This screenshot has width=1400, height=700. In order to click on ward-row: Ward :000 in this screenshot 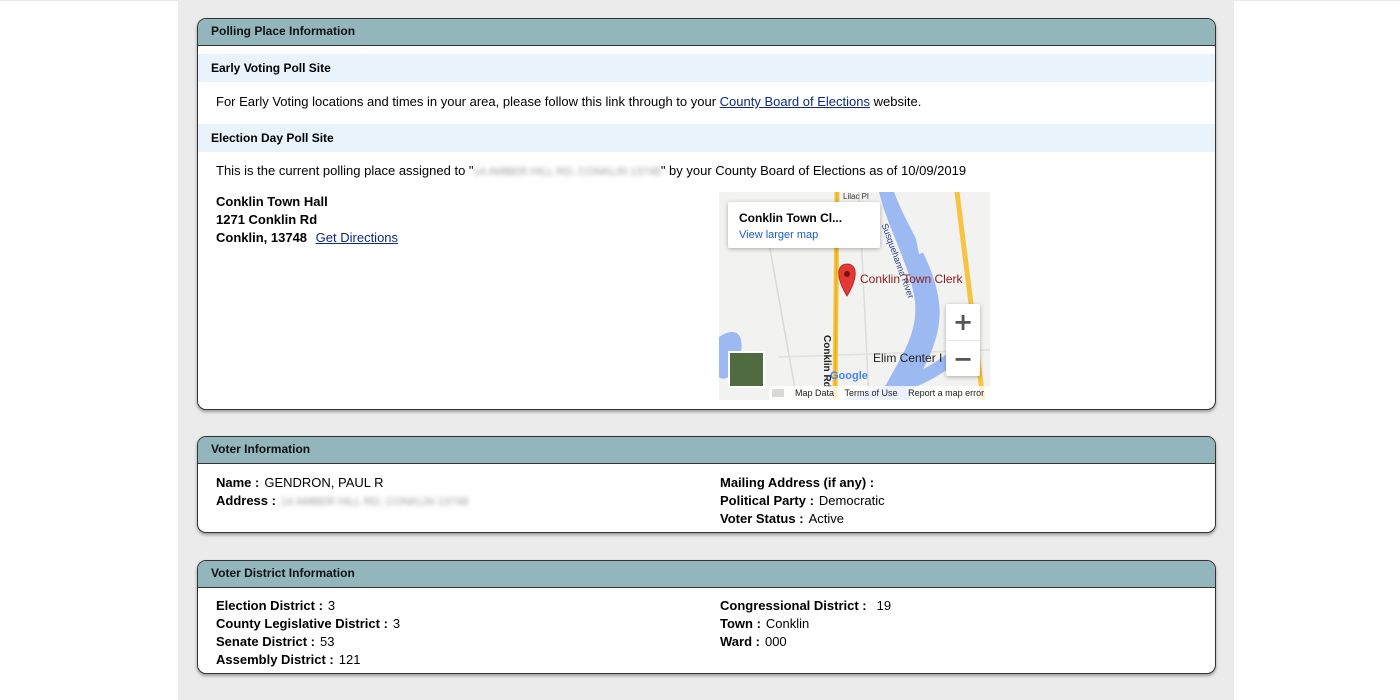, I will do `click(753, 641)`.